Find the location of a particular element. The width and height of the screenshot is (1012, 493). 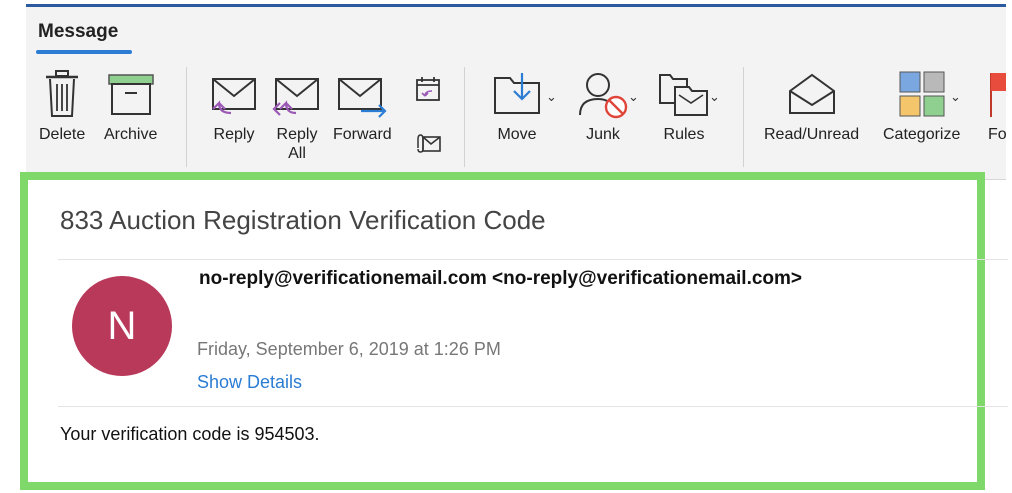

read-unread-label: Read/Unread is located at coordinates (812, 134).